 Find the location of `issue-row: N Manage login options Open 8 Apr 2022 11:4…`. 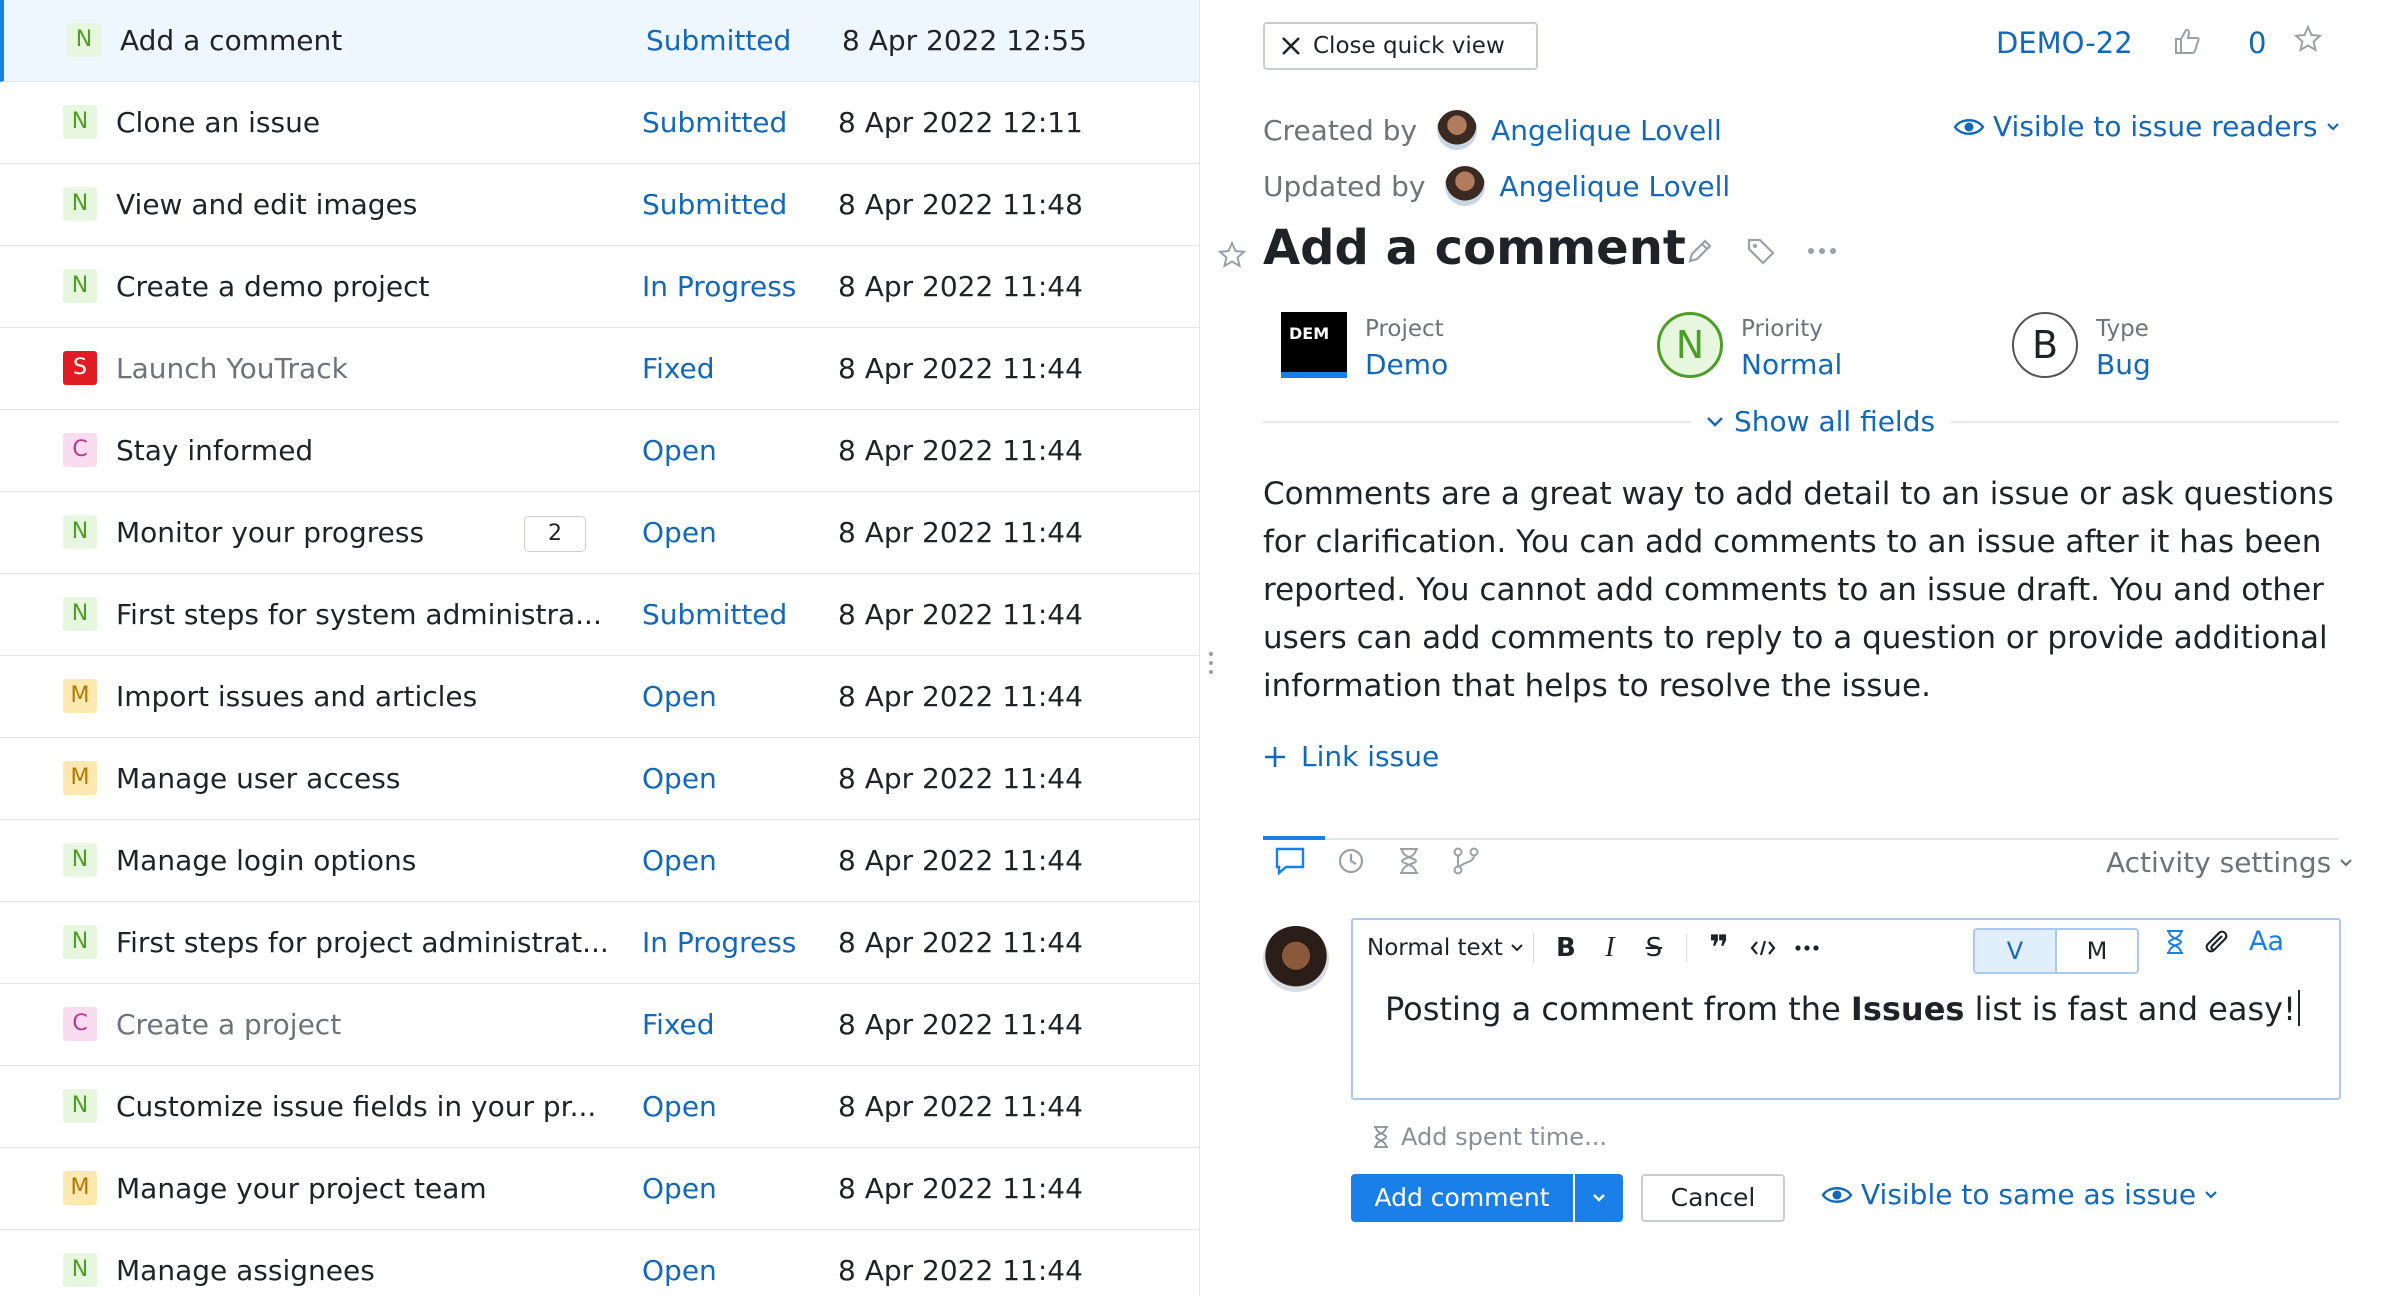

issue-row: N Manage login options Open 8 Apr 2022 11:4… is located at coordinates (599, 861).